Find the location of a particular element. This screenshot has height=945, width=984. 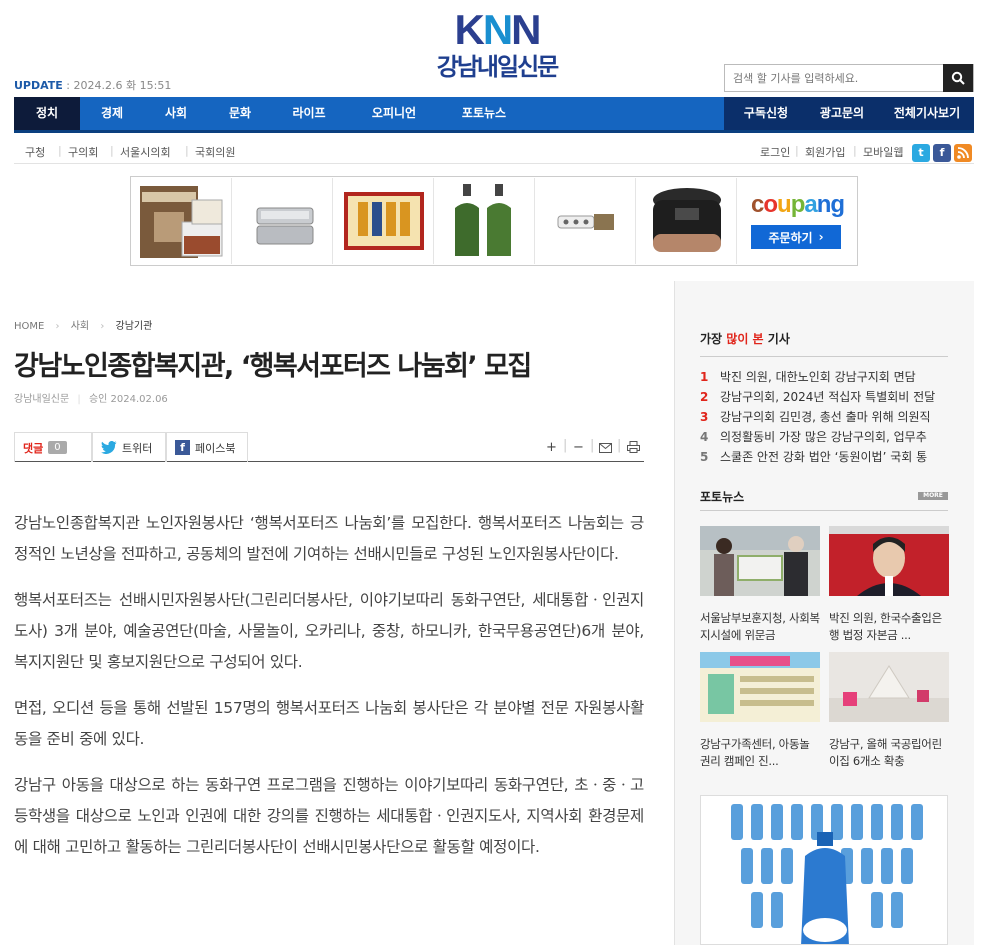

search-icon is located at coordinates (958, 78).